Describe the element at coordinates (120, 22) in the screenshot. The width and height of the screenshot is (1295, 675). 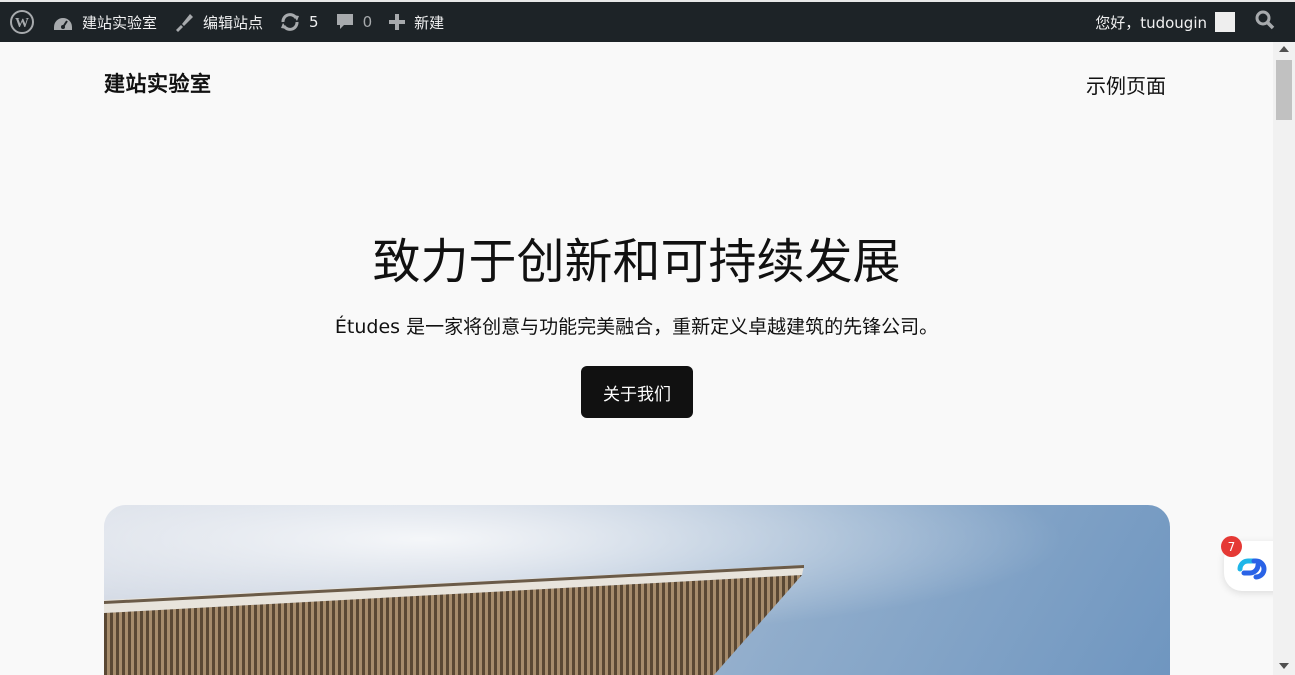
I see `site-name-label: 建站实验室` at that location.